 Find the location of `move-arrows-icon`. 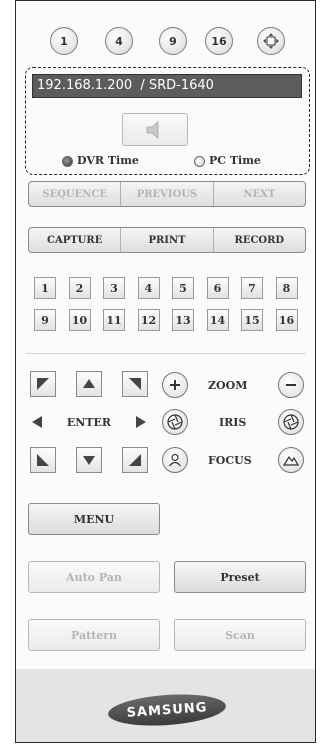

move-arrows-icon is located at coordinates (271, 41).